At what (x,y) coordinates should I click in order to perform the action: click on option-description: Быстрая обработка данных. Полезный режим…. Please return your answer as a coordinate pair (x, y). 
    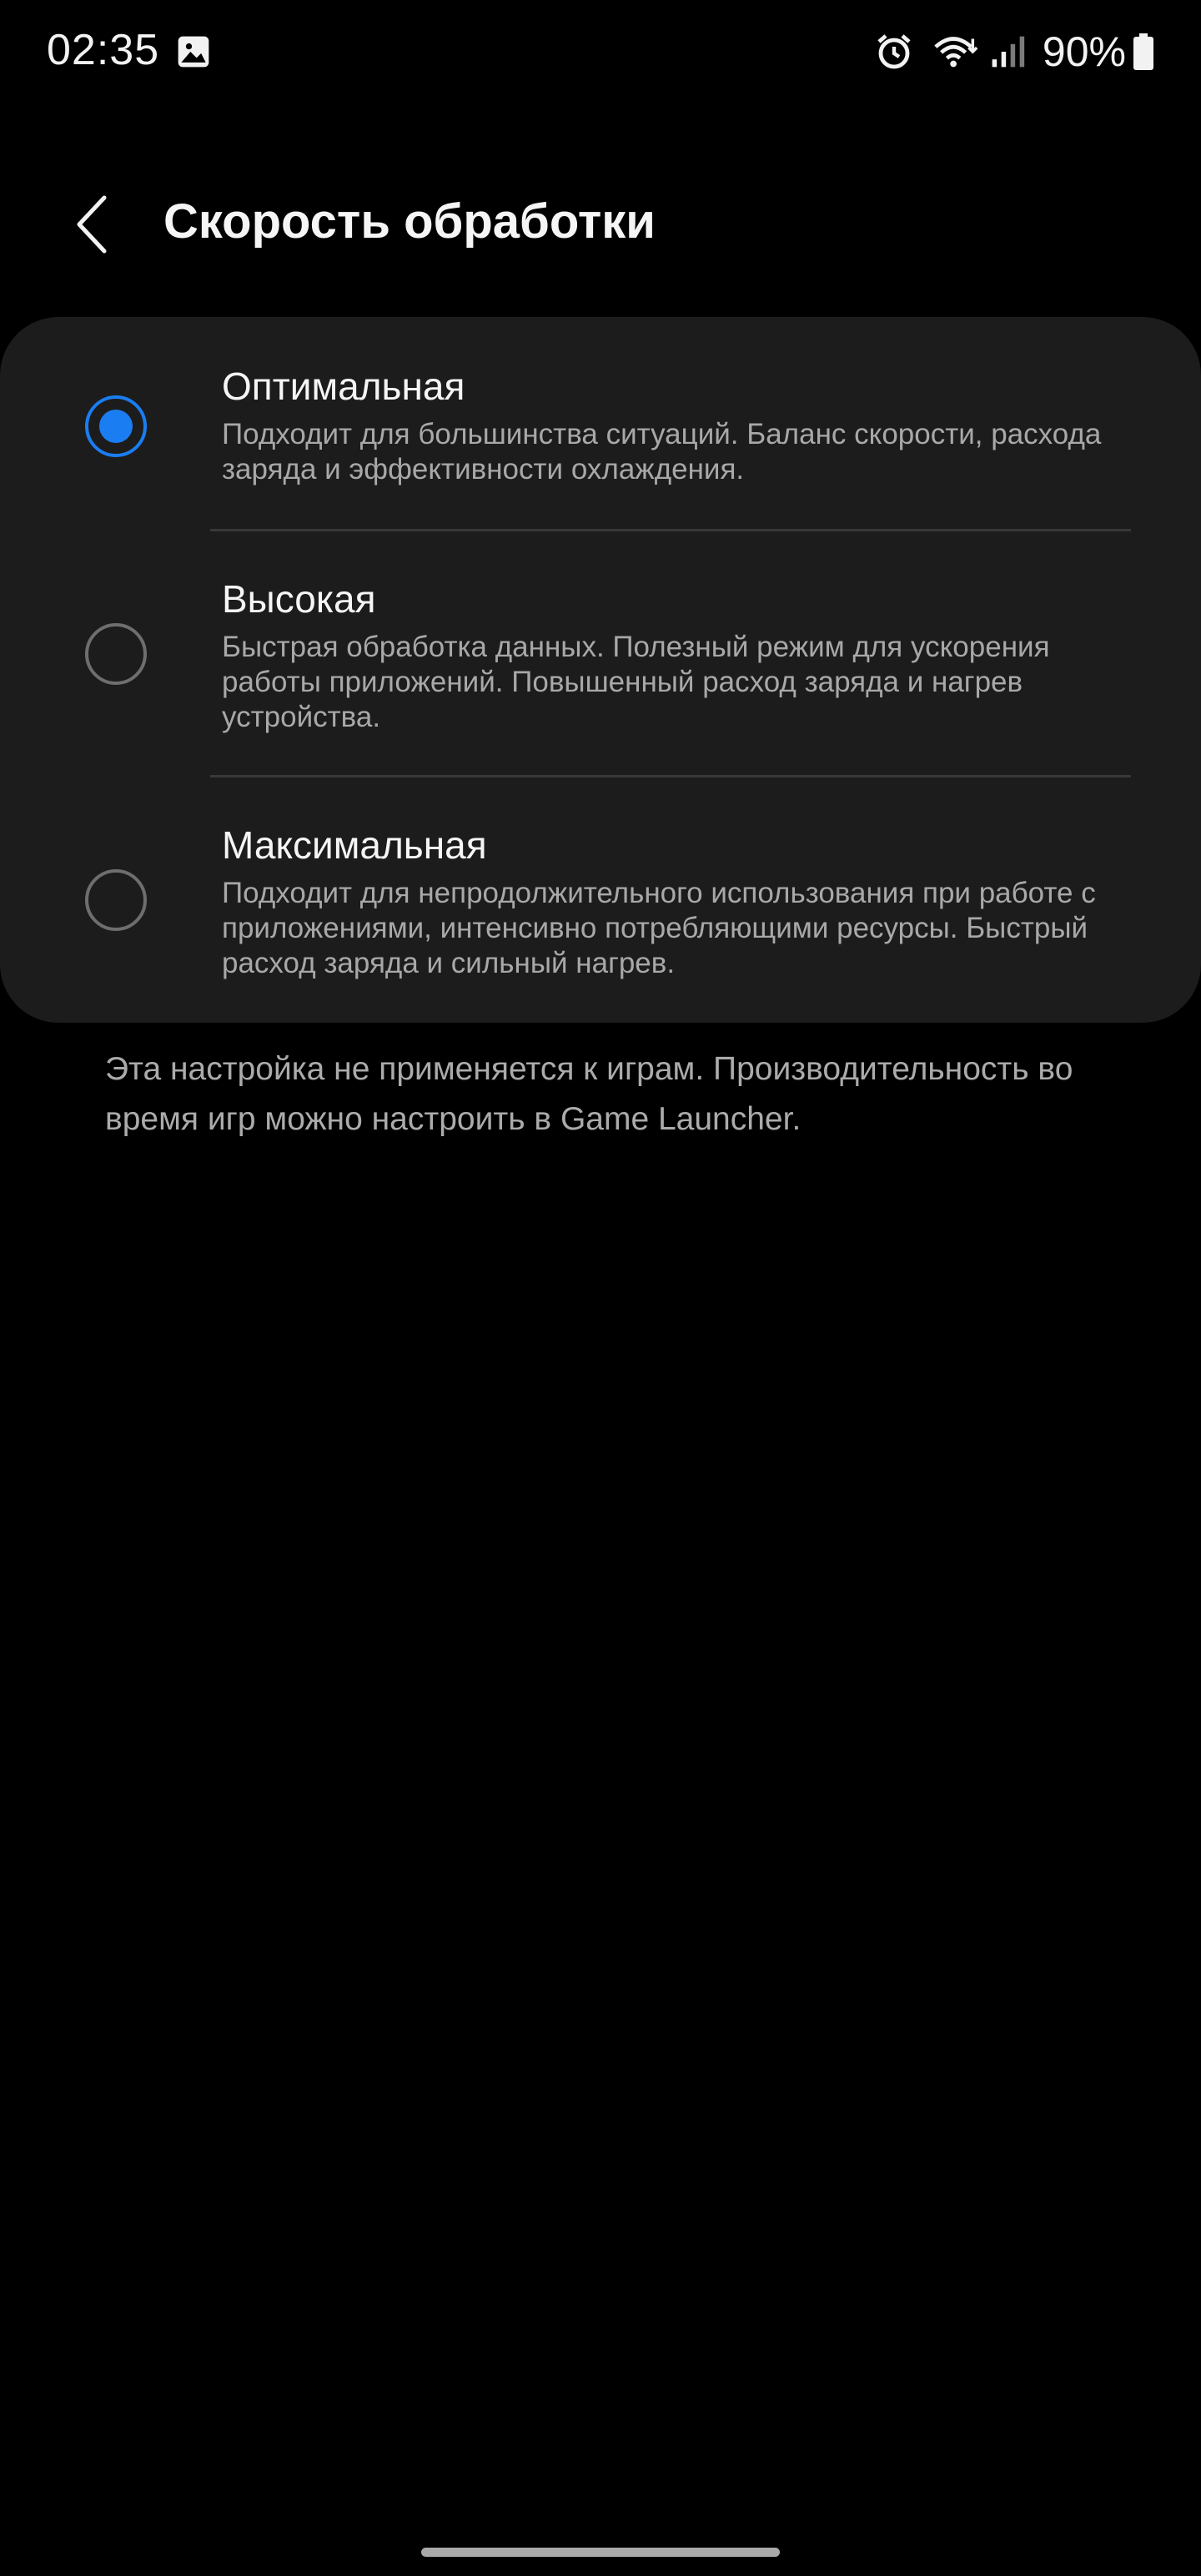
    Looking at the image, I should click on (636, 682).